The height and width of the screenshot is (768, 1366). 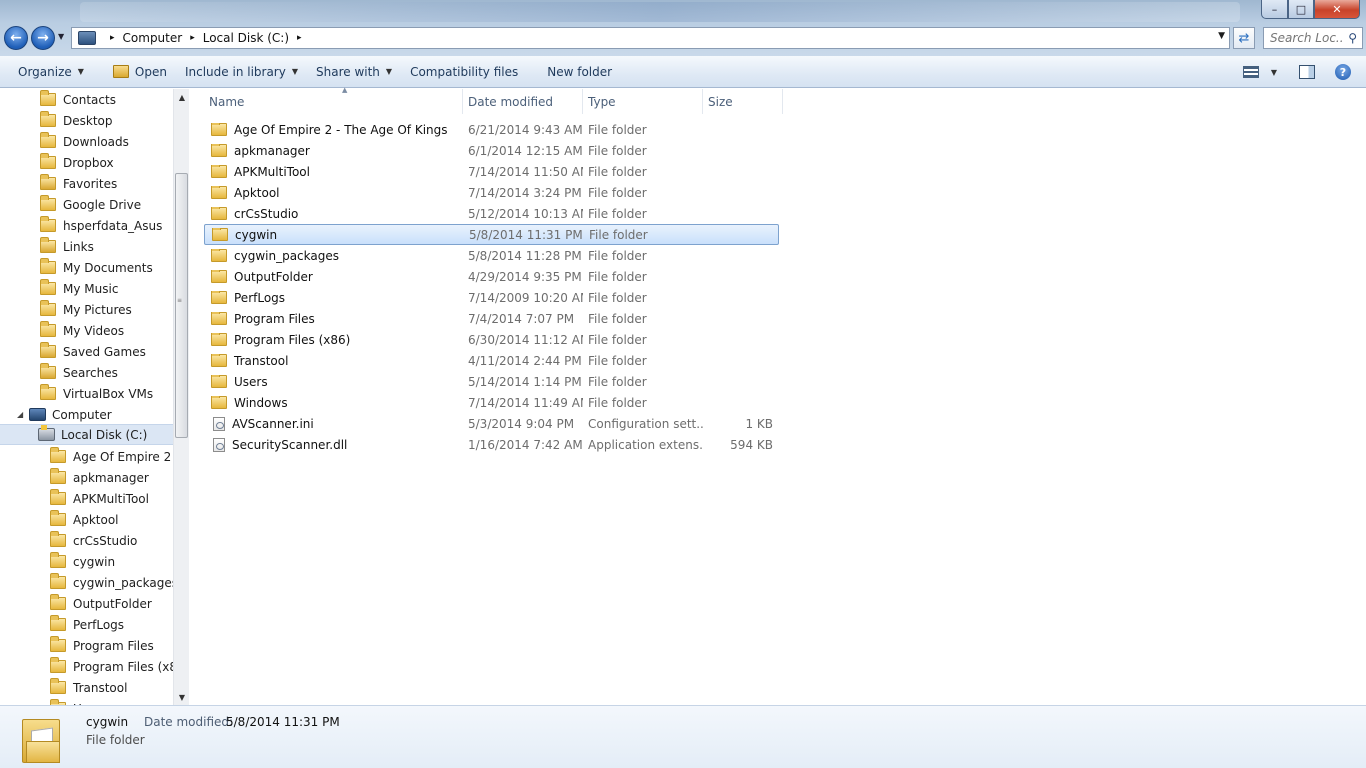 What do you see at coordinates (119, 666) in the screenshot?
I see `nav-item: Program Files (x86)` at bounding box center [119, 666].